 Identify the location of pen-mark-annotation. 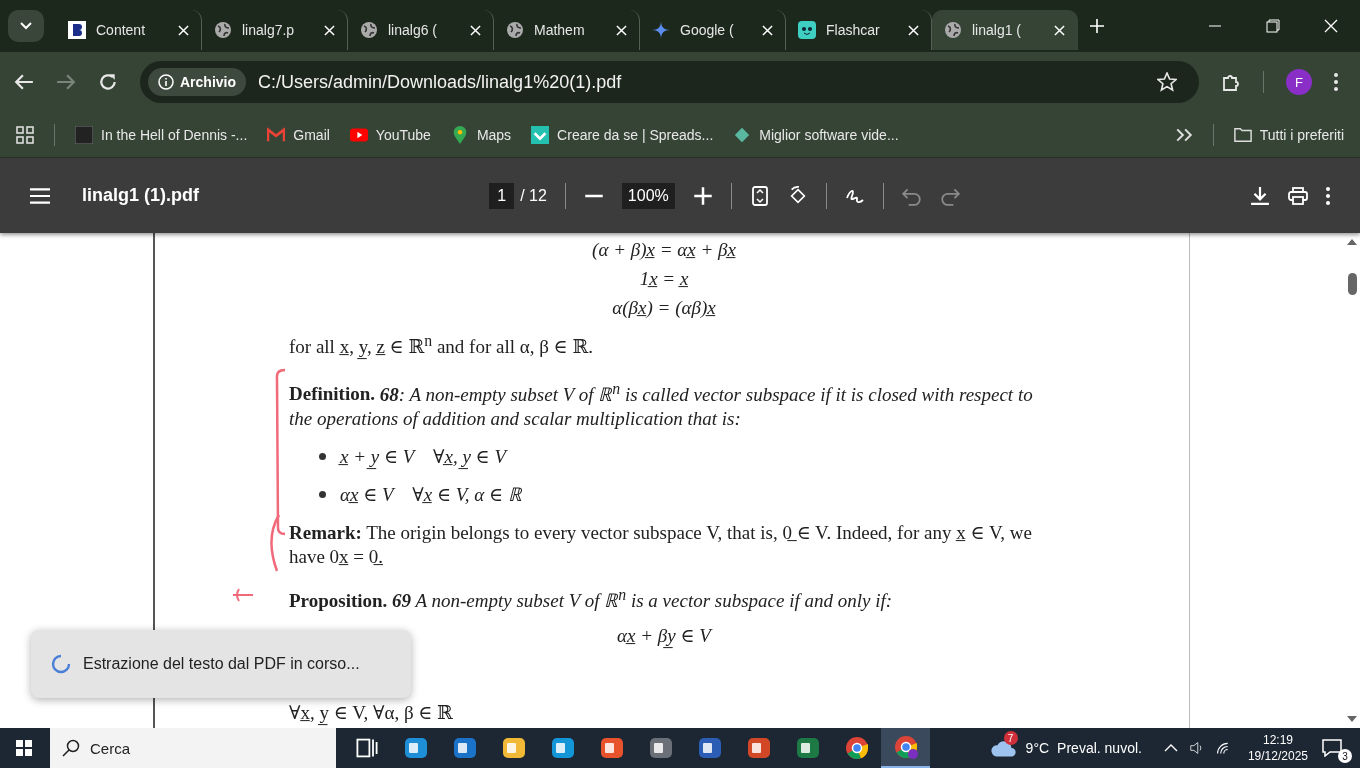
(243, 594).